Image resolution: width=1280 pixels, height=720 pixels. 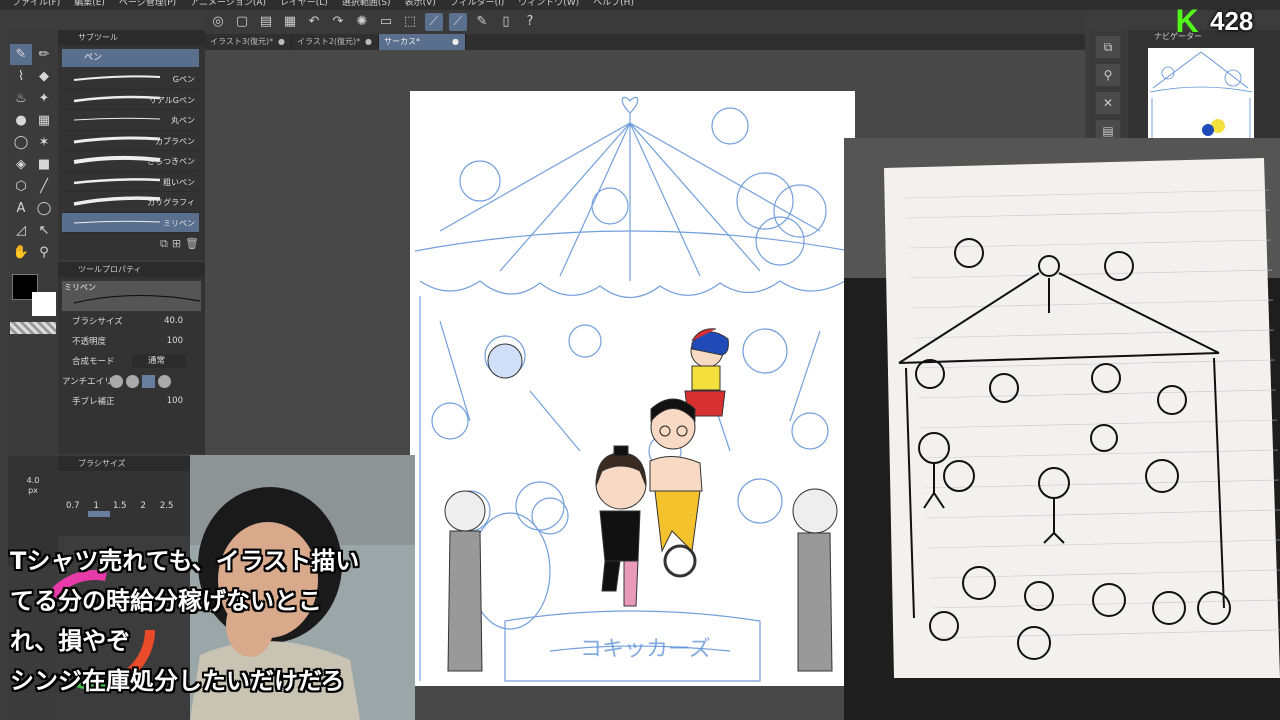 I want to click on new-file-icon: ▢, so click(x=242, y=22).